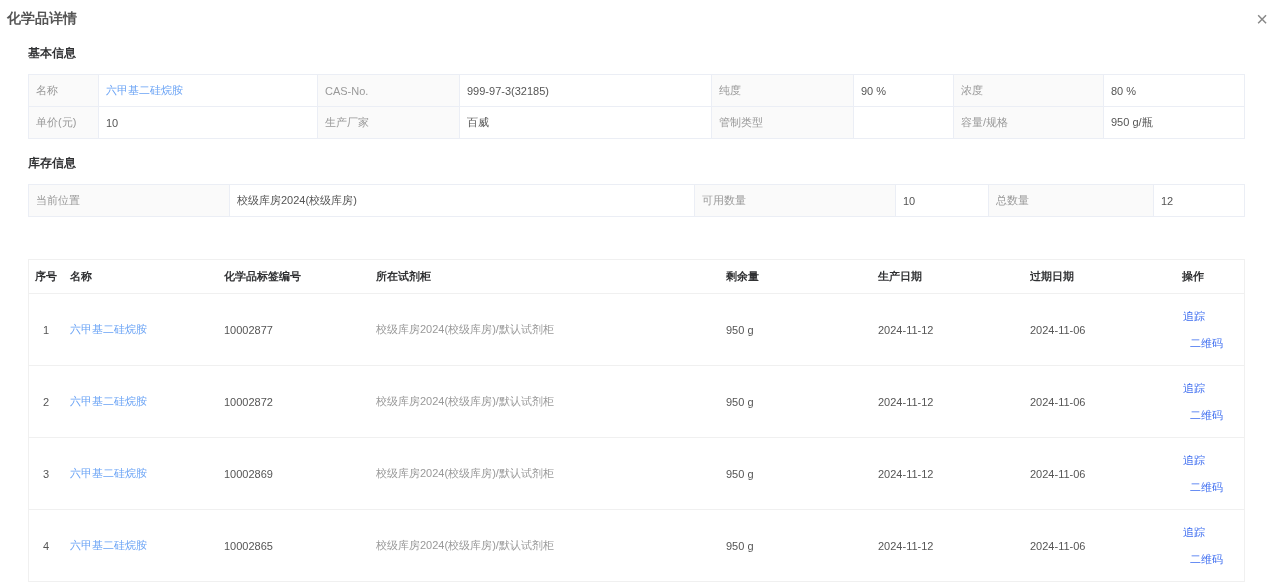 This screenshot has width=1280, height=585. I want to click on row-number: 2, so click(46, 401).